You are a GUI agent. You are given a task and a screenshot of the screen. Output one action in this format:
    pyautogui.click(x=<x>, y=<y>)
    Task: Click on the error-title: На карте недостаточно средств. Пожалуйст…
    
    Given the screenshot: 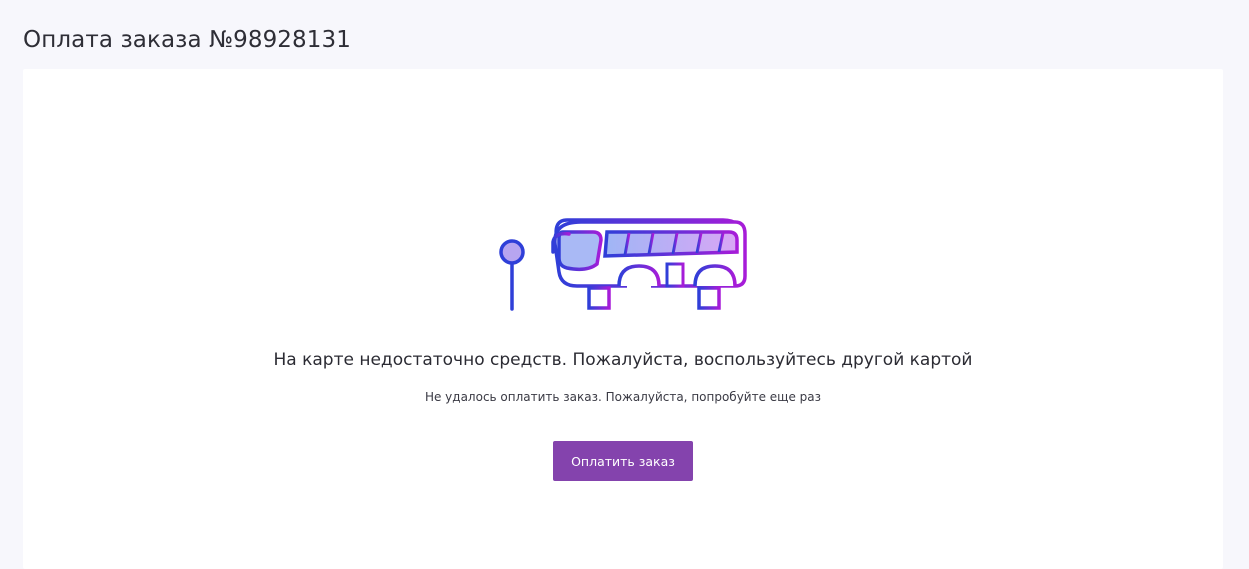 What is the action you would take?
    pyautogui.click(x=623, y=360)
    